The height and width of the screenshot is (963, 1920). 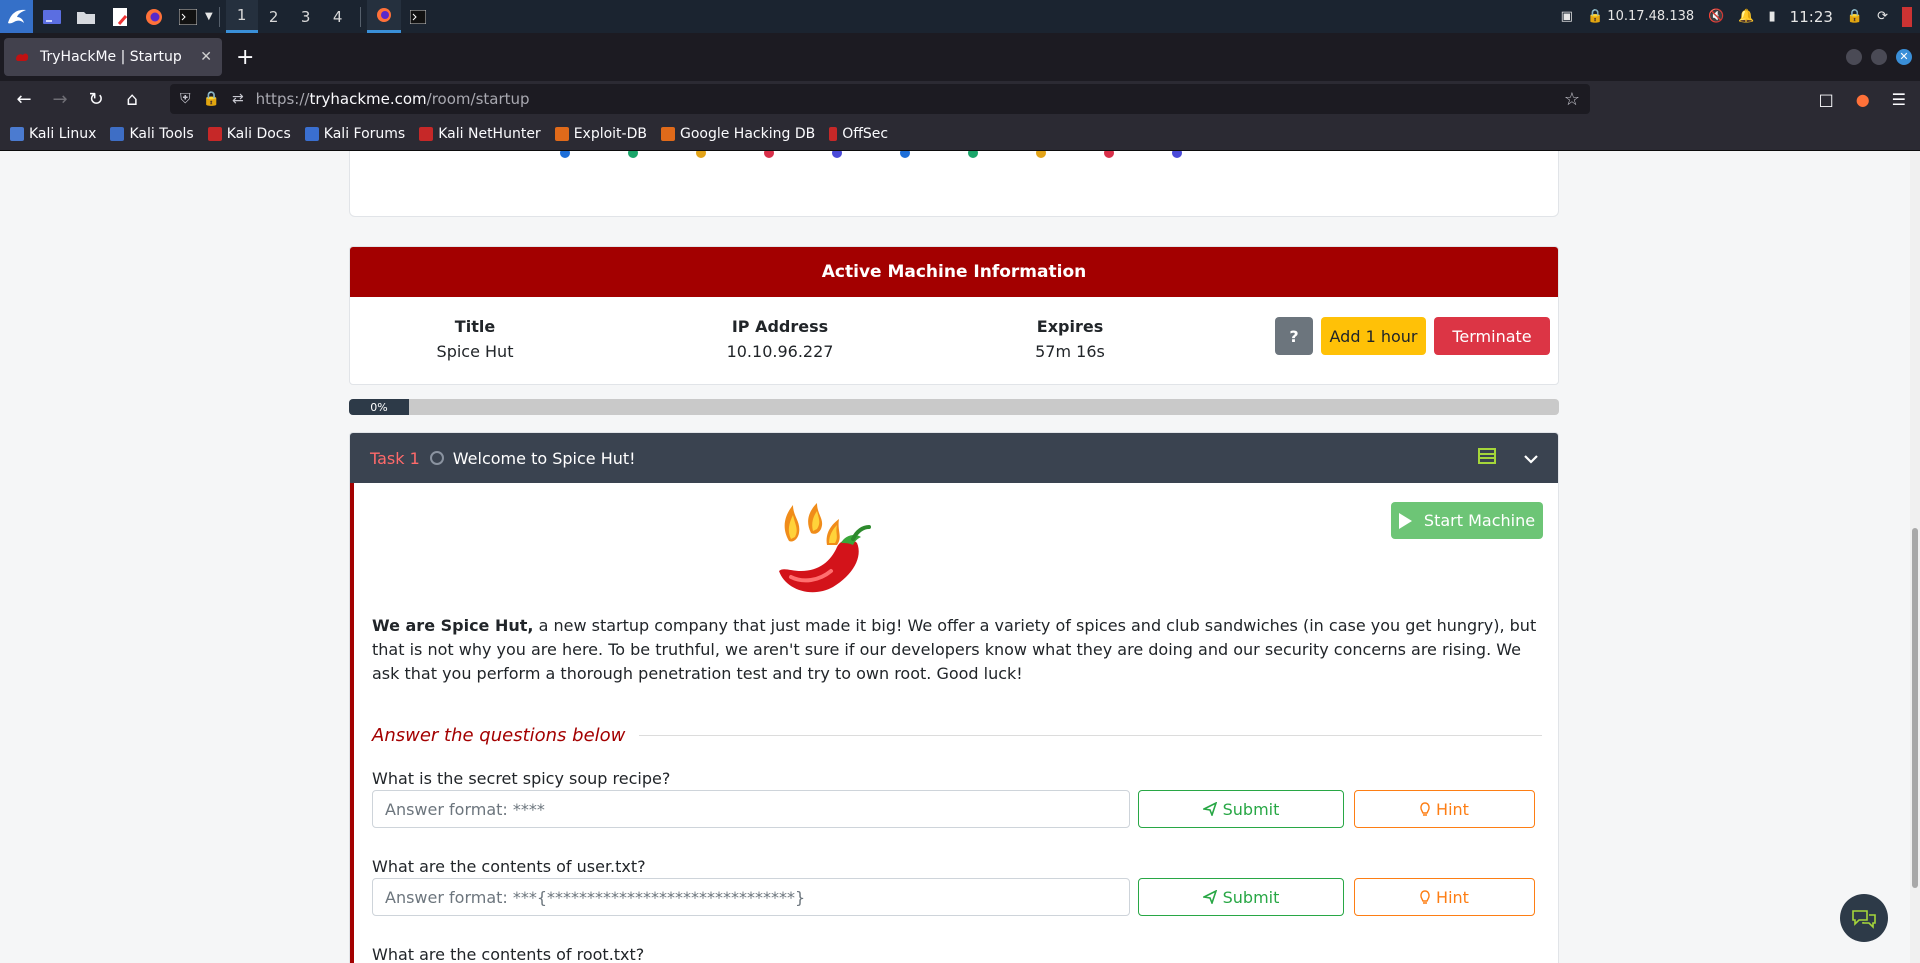 What do you see at coordinates (211, 99) in the screenshot?
I see `lock-icon: 🔒` at bounding box center [211, 99].